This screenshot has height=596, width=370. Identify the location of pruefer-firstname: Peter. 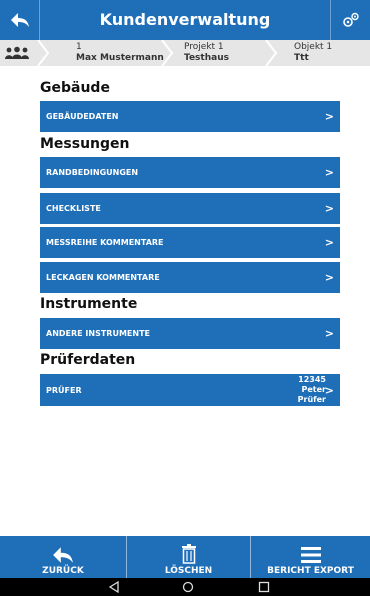
(313, 389).